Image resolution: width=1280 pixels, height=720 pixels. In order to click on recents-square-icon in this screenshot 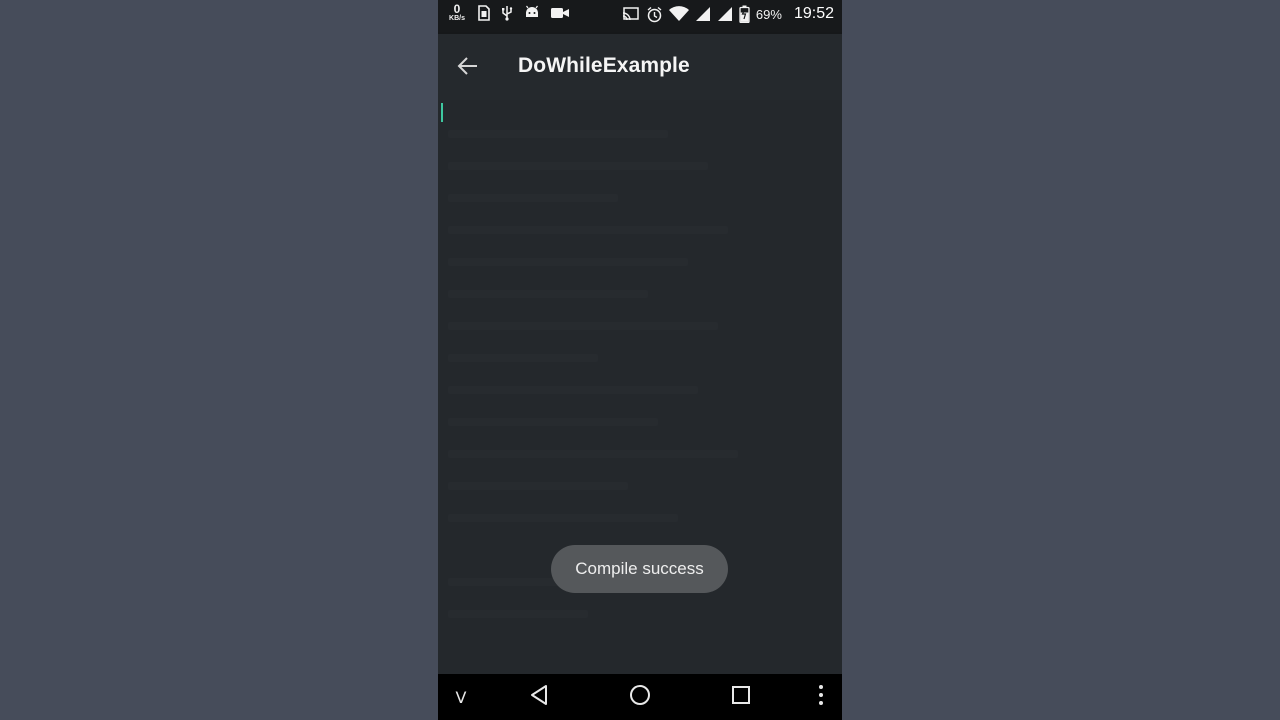, I will do `click(741, 697)`.